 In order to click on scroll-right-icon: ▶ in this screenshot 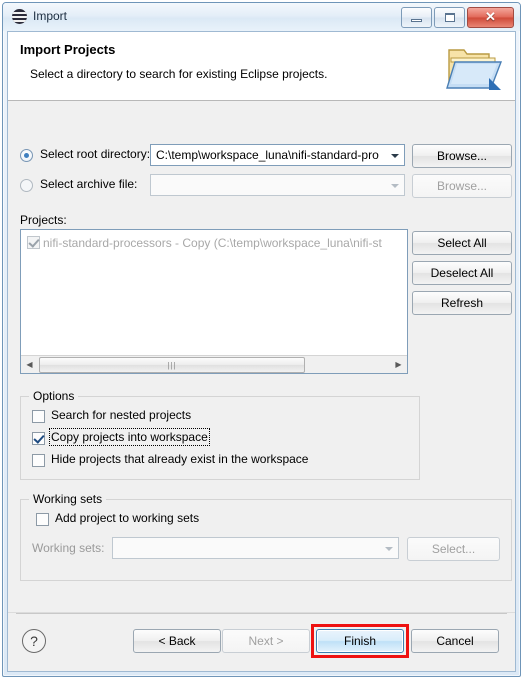, I will do `click(398, 364)`.